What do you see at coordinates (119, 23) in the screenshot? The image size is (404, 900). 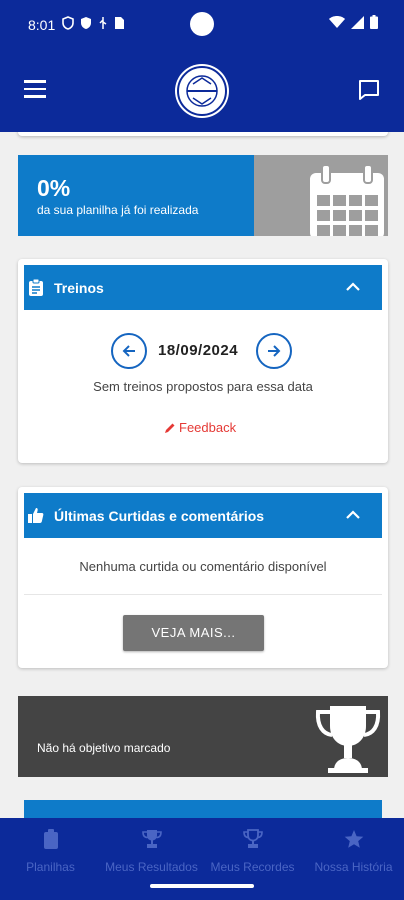 I see `sim-card-icon` at bounding box center [119, 23].